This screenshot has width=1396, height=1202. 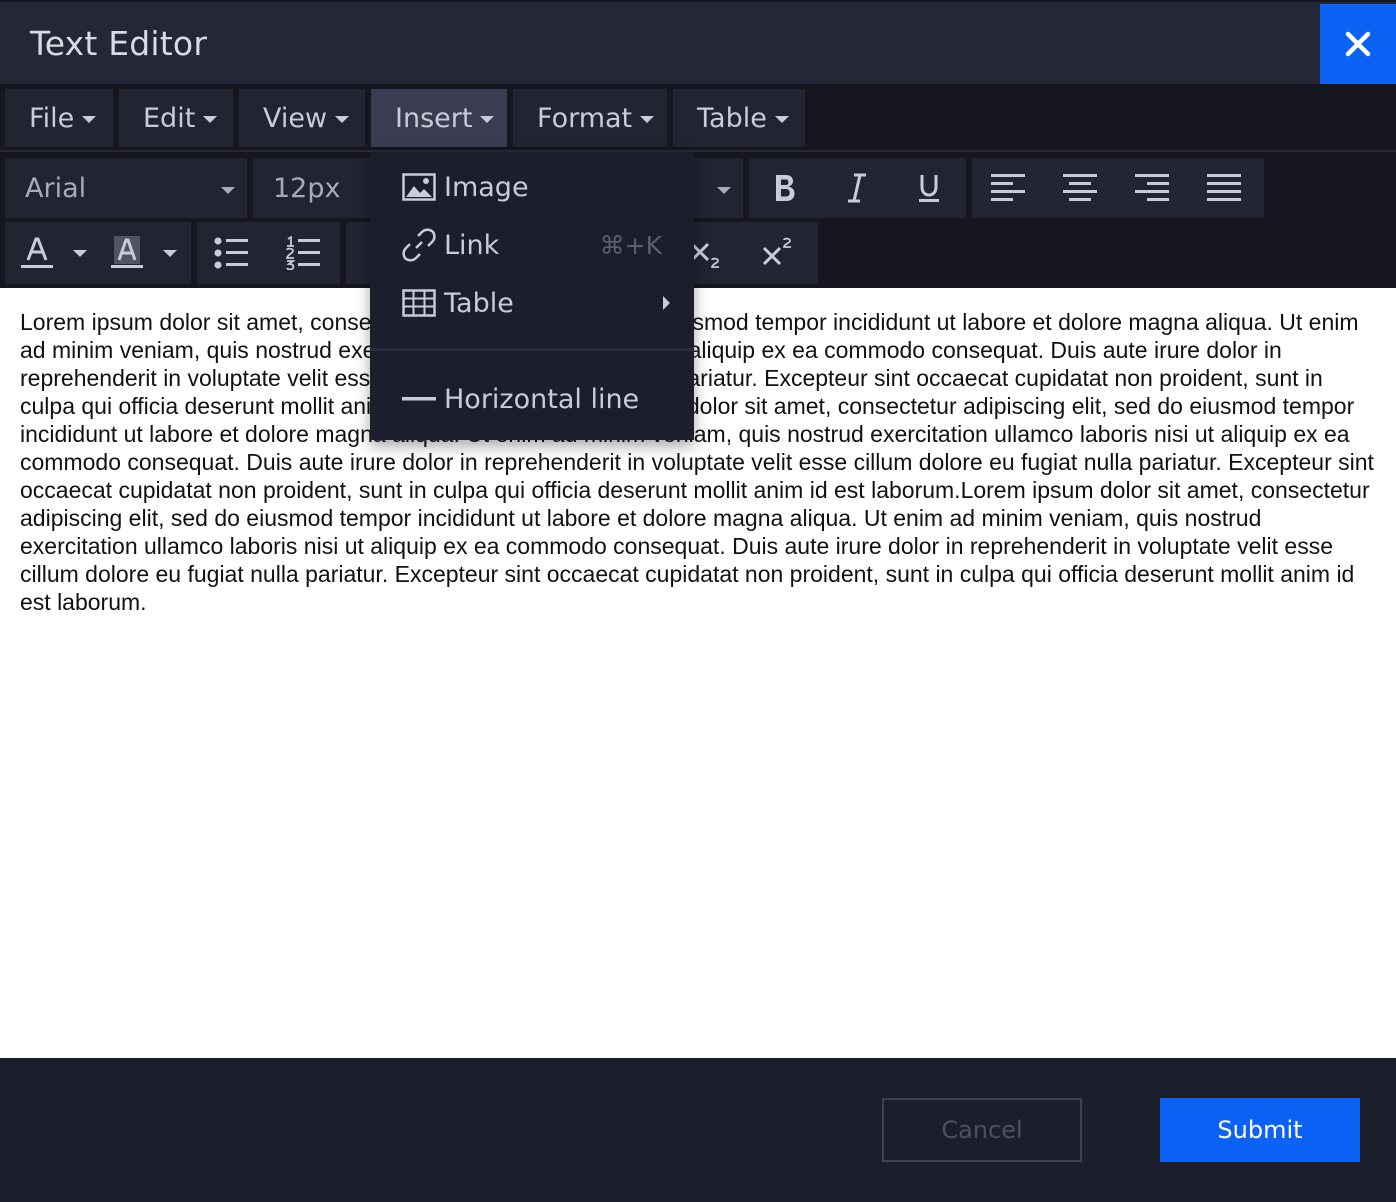 I want to click on font-color-dropdown, so click(x=80, y=253).